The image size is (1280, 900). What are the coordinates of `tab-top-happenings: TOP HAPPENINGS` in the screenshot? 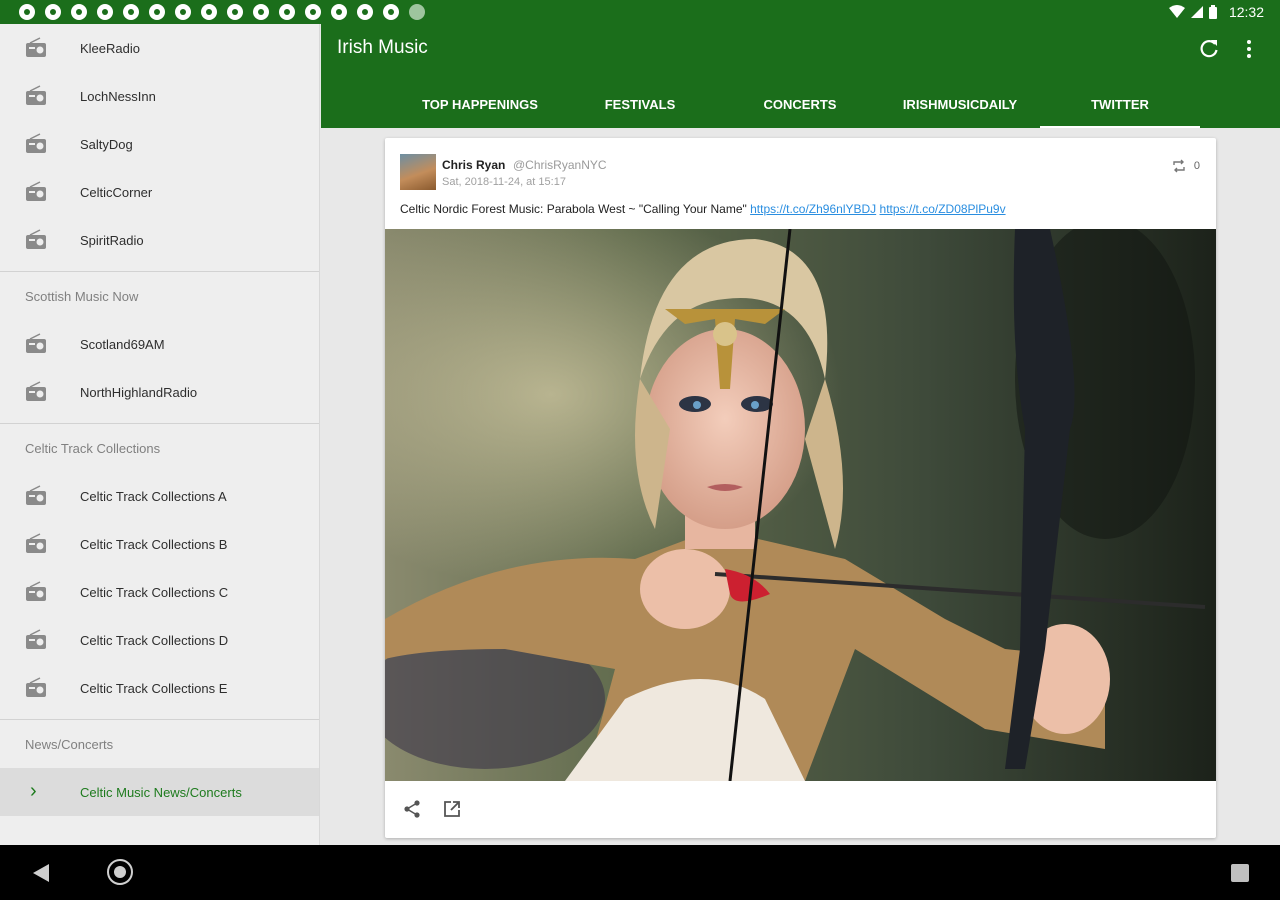 It's located at (480, 104).